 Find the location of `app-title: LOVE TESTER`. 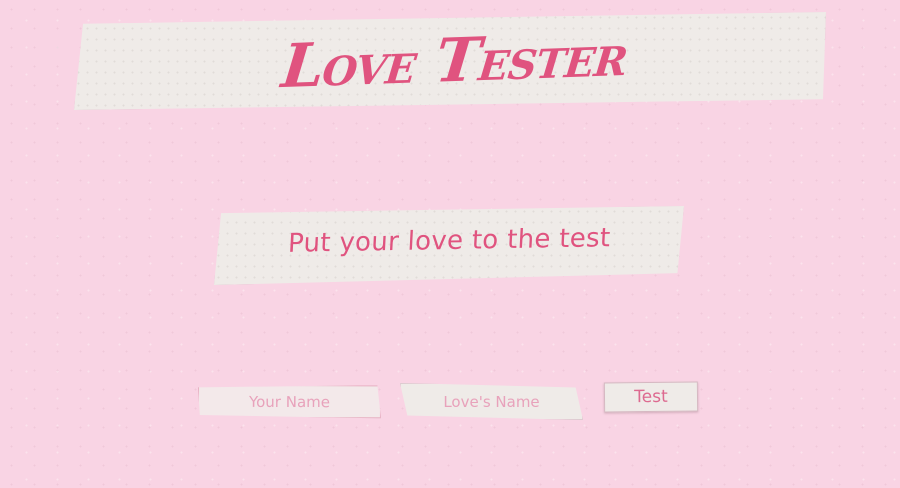

app-title: LOVE TESTER is located at coordinates (455, 61).